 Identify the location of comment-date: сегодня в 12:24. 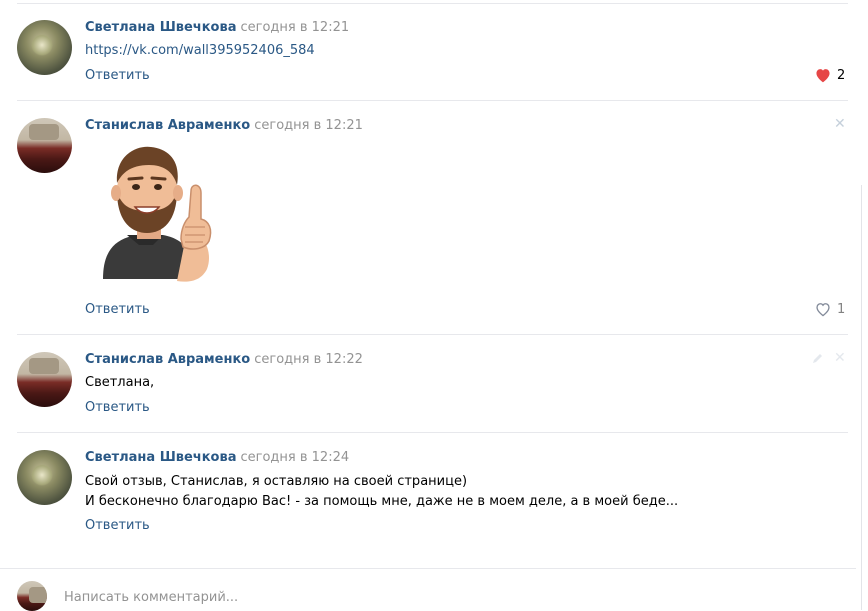
(294, 457).